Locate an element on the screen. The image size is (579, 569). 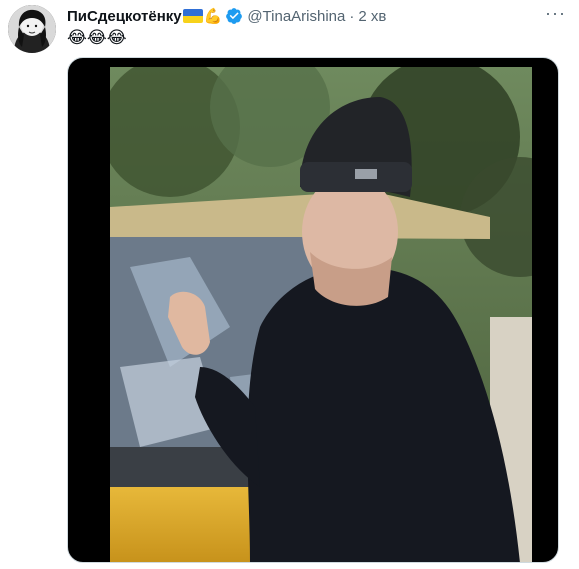
tweet-header: ПиСдецкотёнку 💪 @TinaArishina · 2 хв is located at coordinates (226, 16).